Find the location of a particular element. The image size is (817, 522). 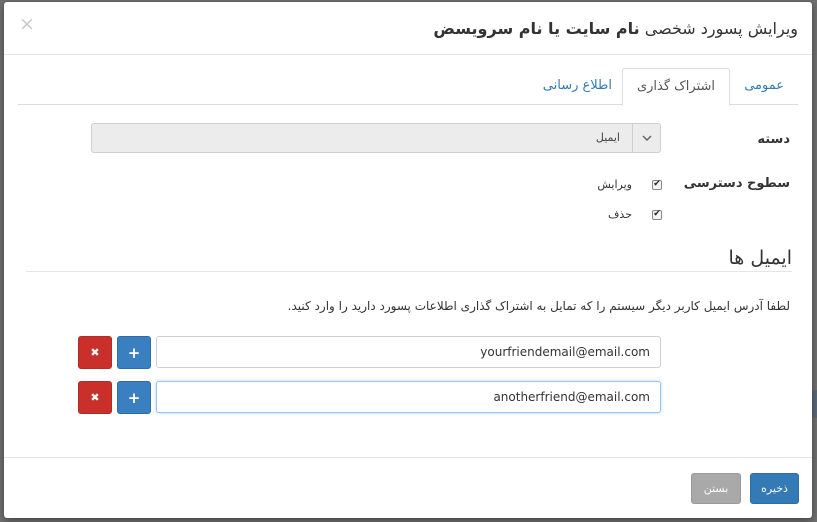

chevron-down-icon is located at coordinates (646, 138).